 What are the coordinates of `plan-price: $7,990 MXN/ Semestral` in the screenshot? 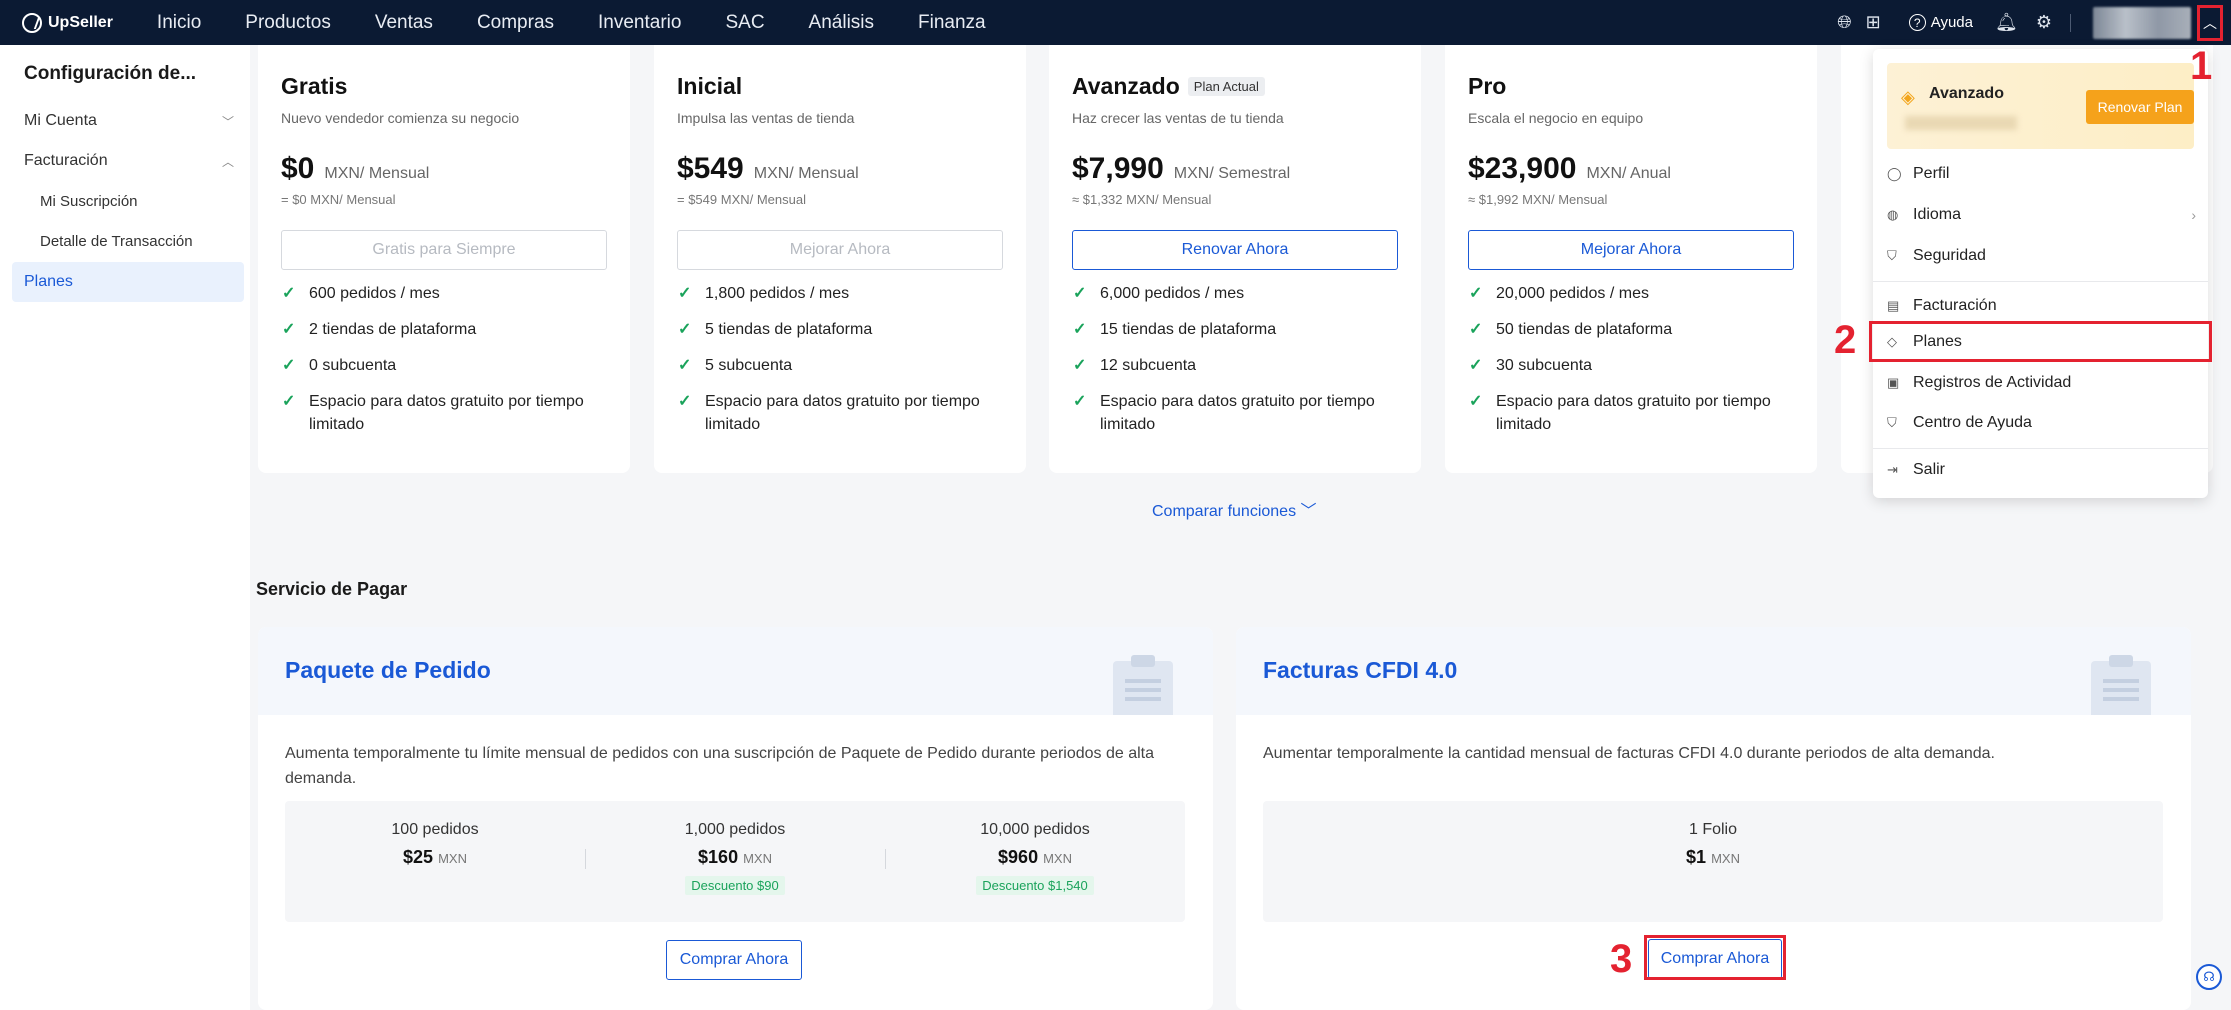 It's located at (1181, 168).